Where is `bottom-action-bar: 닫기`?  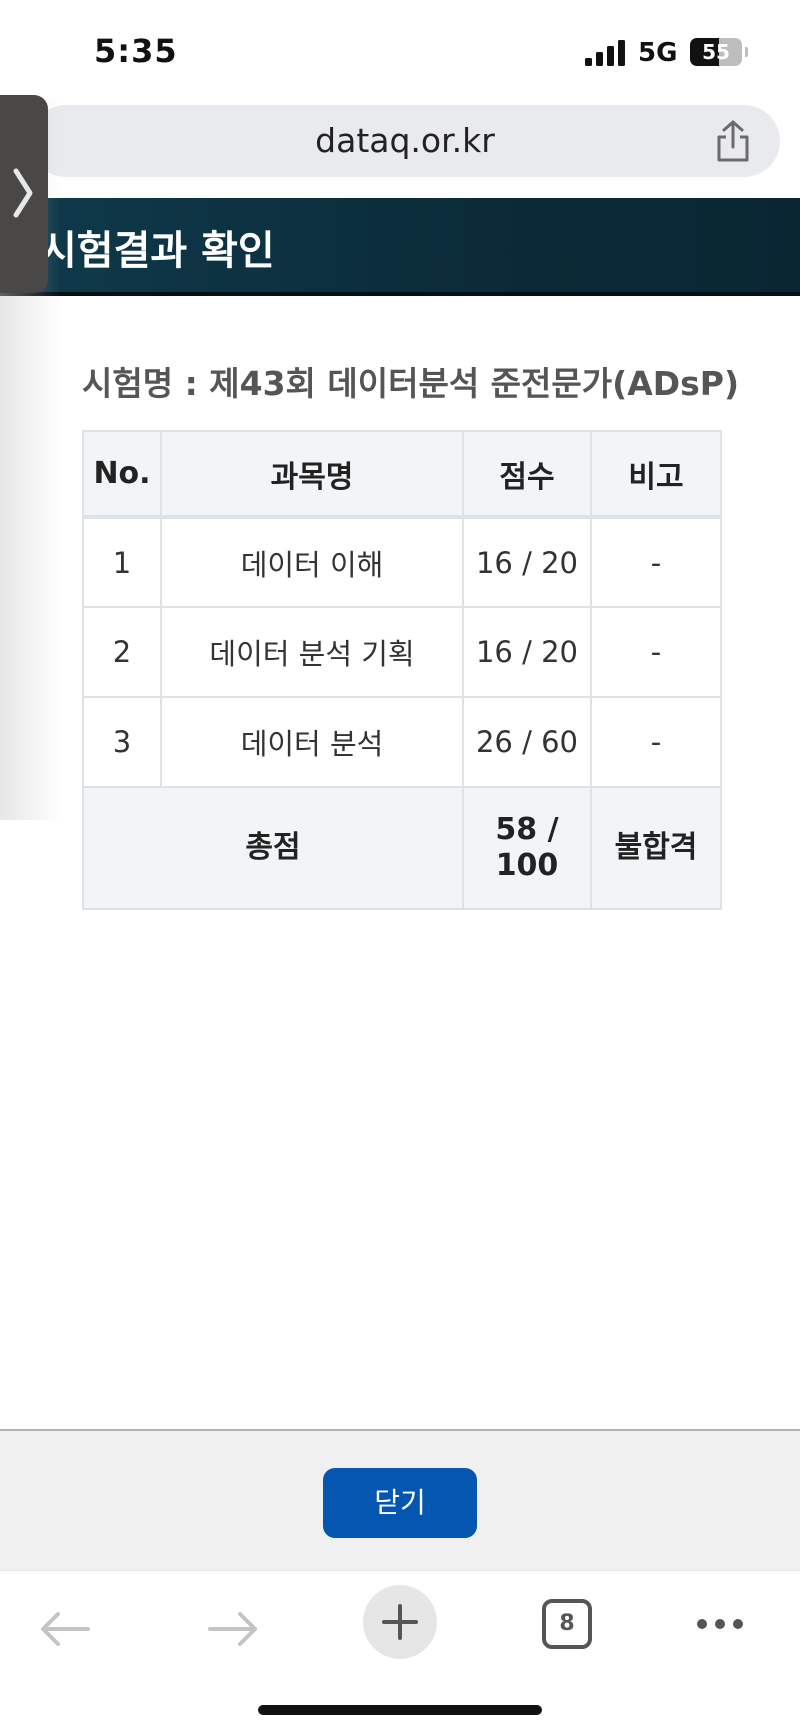
bottom-action-bar: 닫기 is located at coordinates (400, 1499).